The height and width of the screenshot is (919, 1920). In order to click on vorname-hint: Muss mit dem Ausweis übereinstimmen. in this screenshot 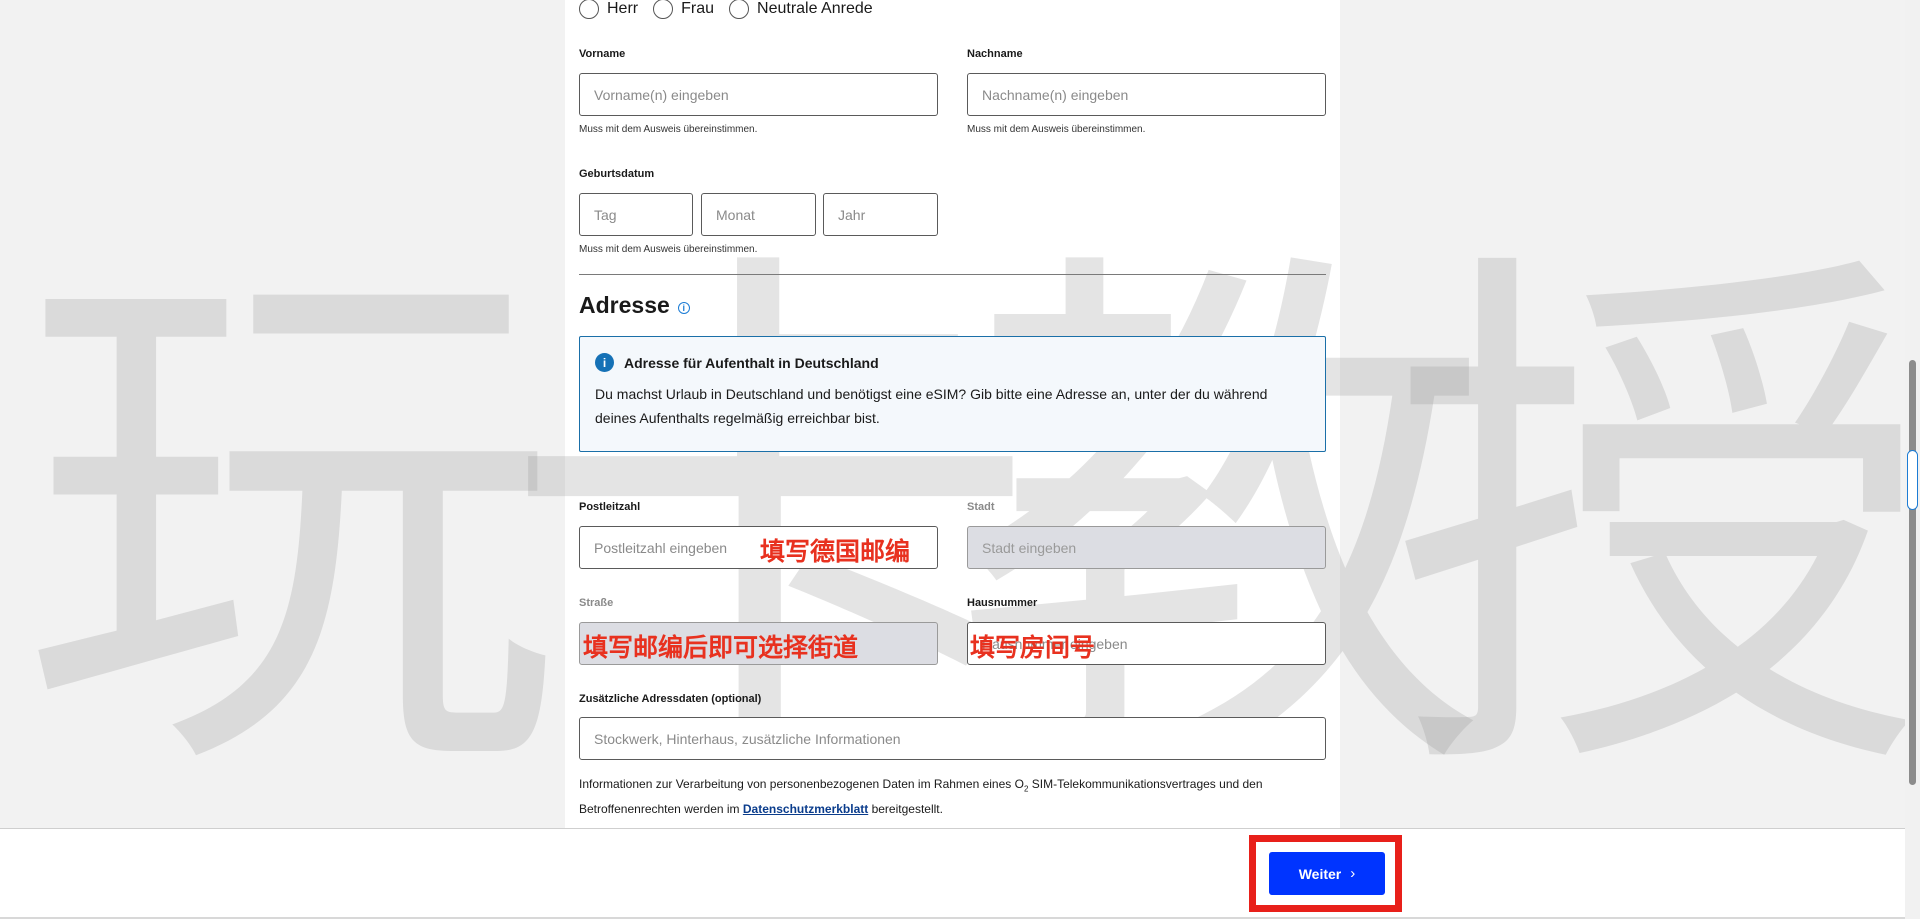, I will do `click(668, 129)`.